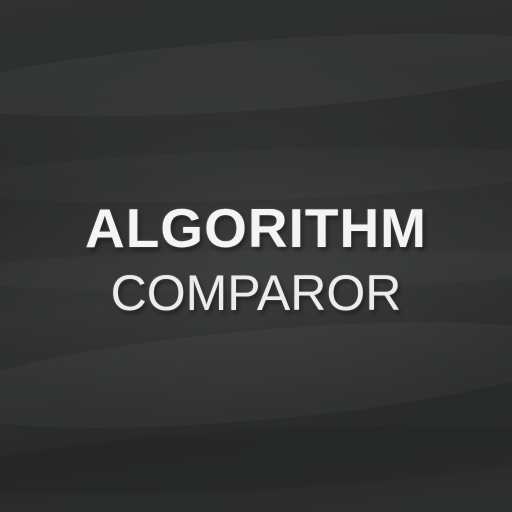 This screenshot has height=512, width=512. Describe the element at coordinates (256, 293) in the screenshot. I see `title-line-2: COMPAROR` at that location.